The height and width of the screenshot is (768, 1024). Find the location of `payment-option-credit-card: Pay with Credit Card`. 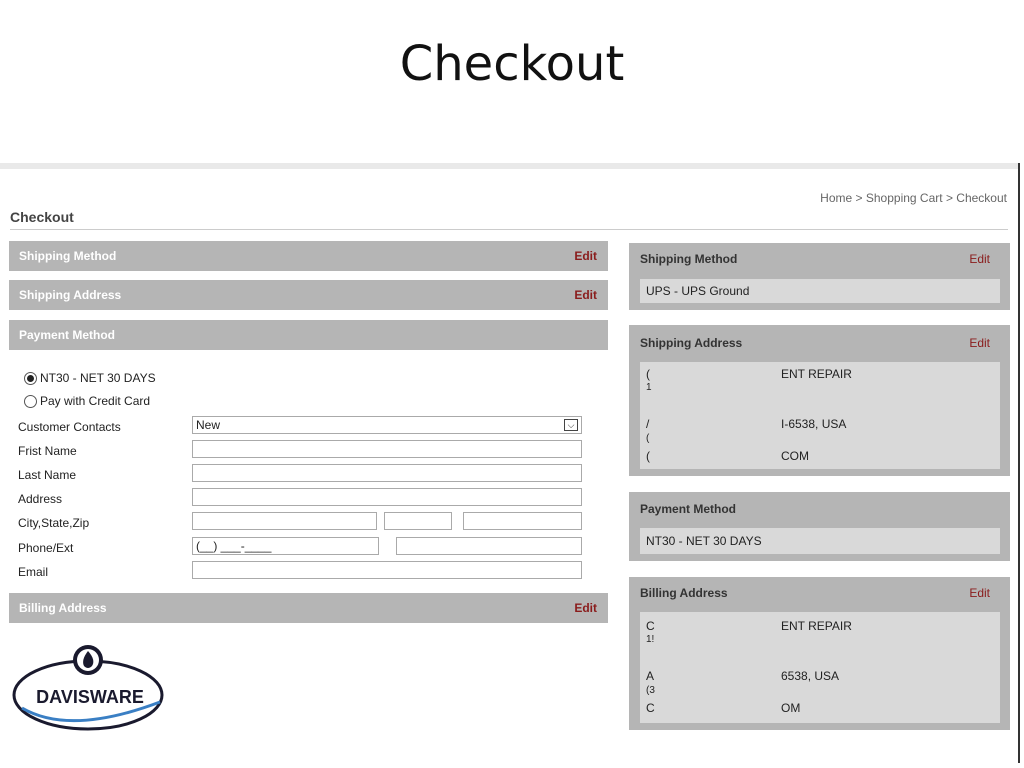

payment-option-credit-card: Pay with Credit Card is located at coordinates (87, 401).